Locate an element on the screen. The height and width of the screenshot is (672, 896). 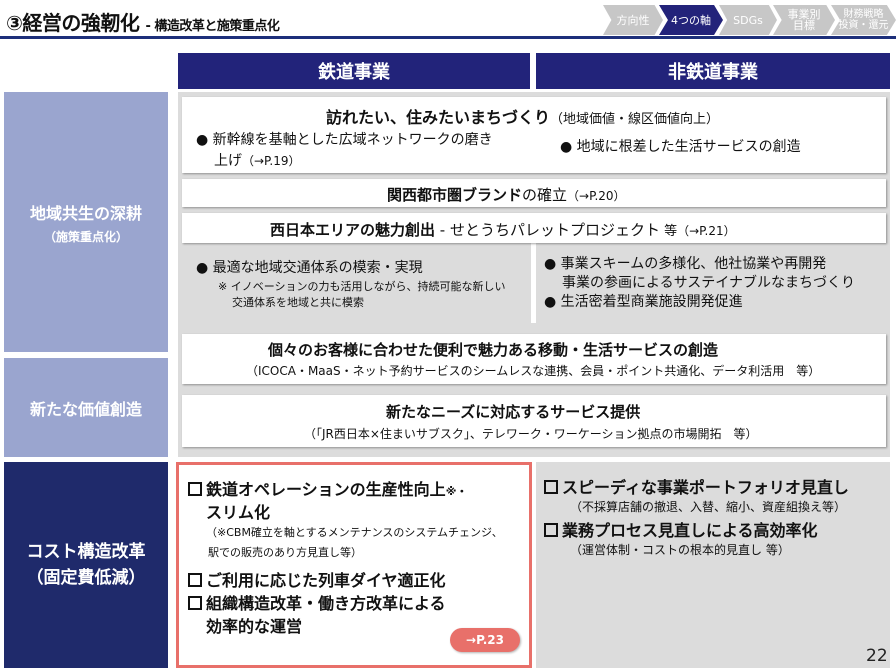
new-needs-title-text: 新たなニーズに対応するサービス提供 is located at coordinates (513, 412).